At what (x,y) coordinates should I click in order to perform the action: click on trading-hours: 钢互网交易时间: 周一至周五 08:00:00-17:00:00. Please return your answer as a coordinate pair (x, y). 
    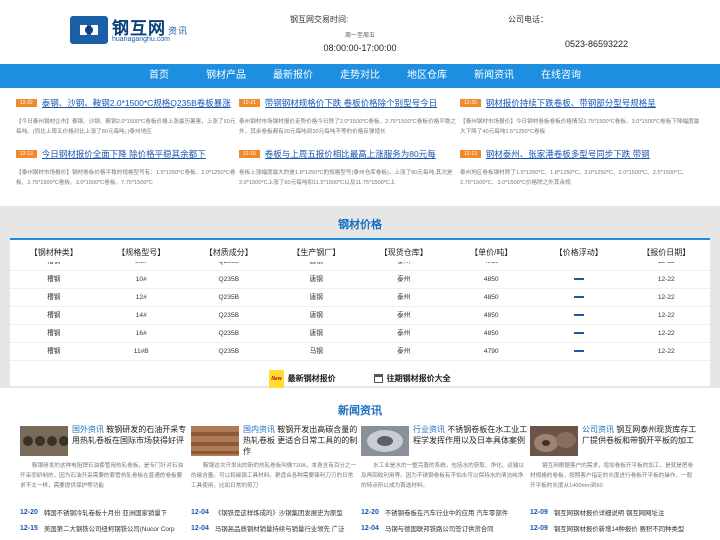
    Looking at the image, I should click on (360, 33).